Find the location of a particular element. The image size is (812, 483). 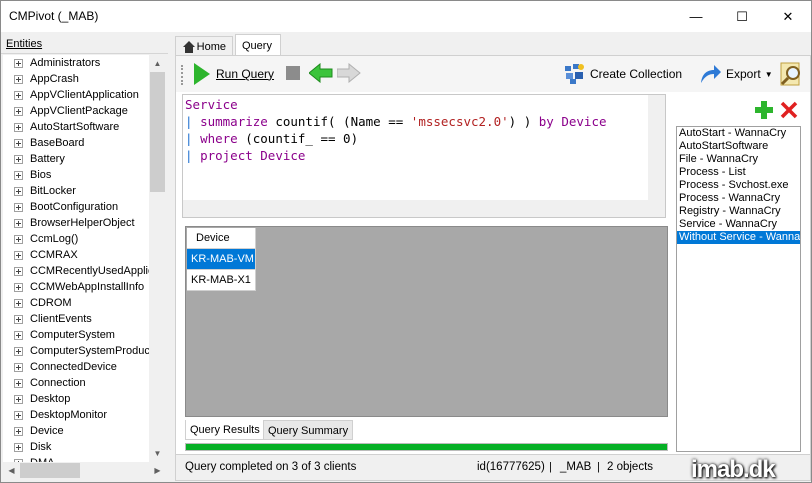

entity-item-label: BaseBoard is located at coordinates (57, 143).